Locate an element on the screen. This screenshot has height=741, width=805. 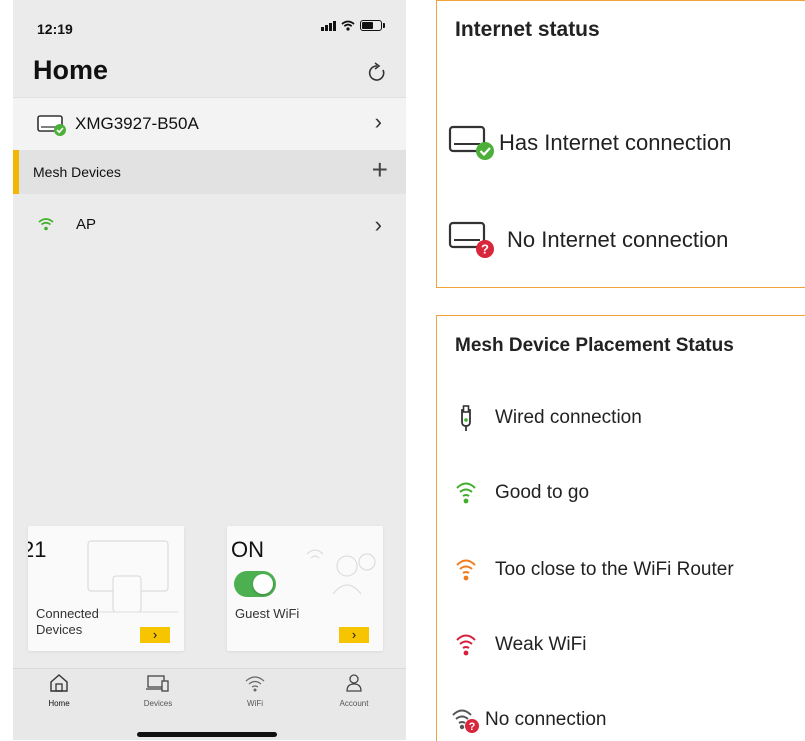
tab-account-label: Account is located at coordinates (354, 703).